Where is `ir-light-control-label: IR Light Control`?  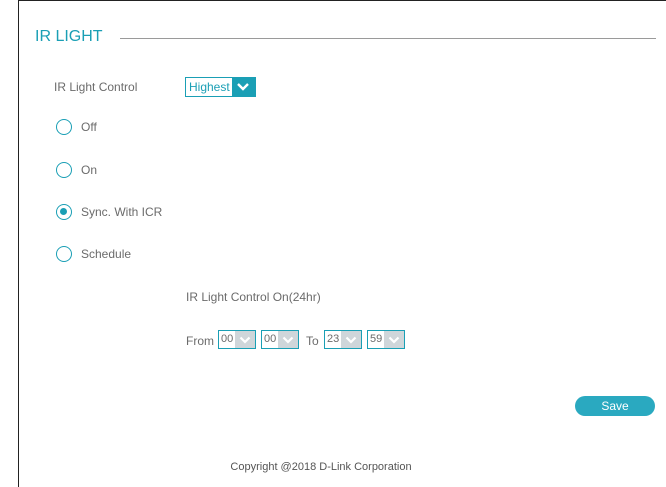 ir-light-control-label: IR Light Control is located at coordinates (96, 87).